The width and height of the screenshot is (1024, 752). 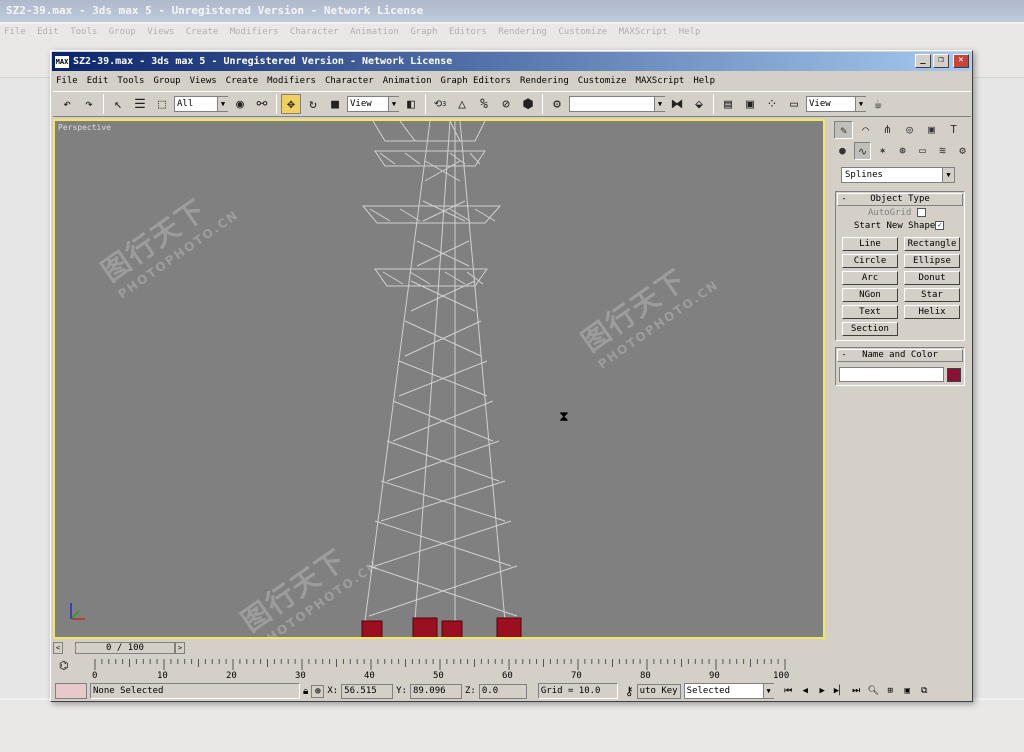 I want to click on section-button: Section, so click(x=870, y=329).